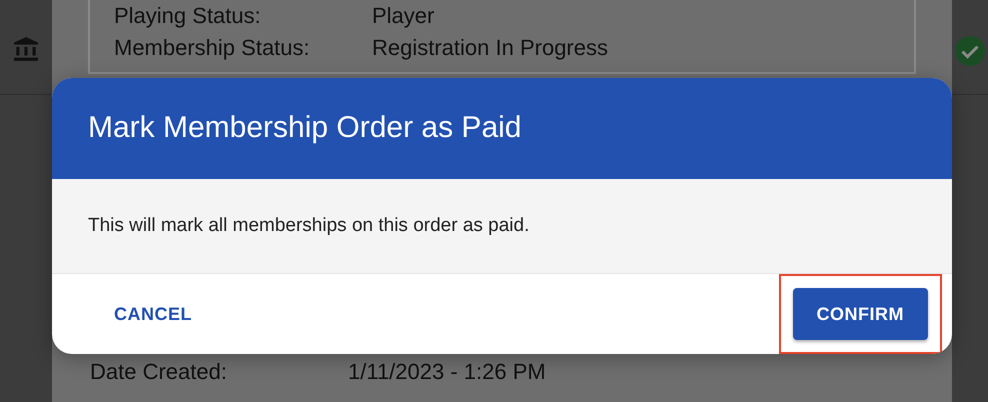 The image size is (988, 402). I want to click on detail-label: Membership Status:, so click(212, 48).